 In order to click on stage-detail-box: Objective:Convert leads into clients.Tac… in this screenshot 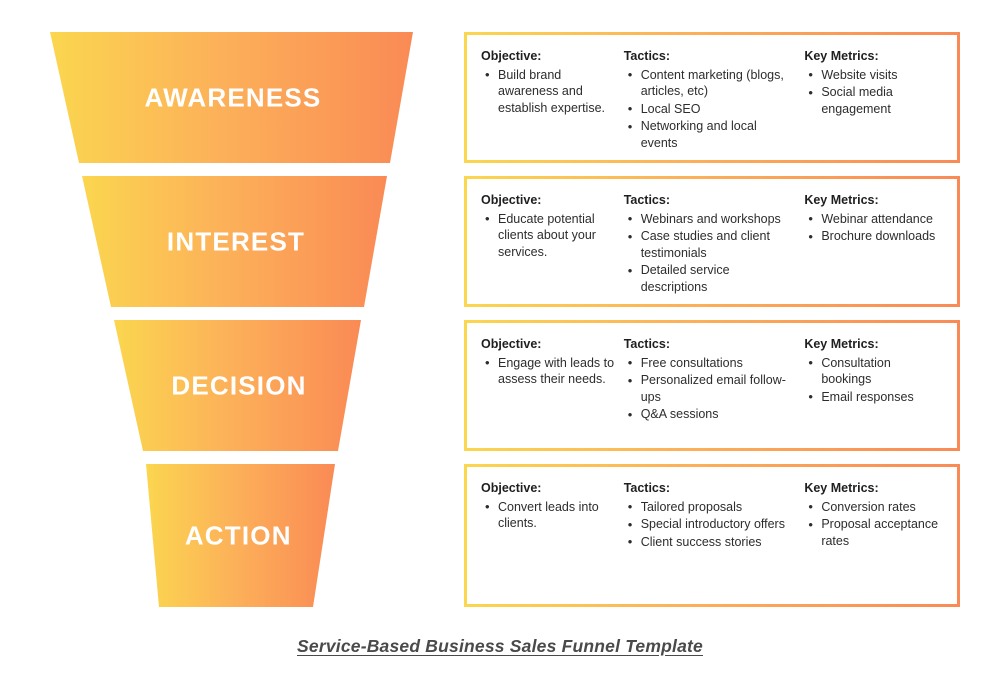, I will do `click(712, 535)`.